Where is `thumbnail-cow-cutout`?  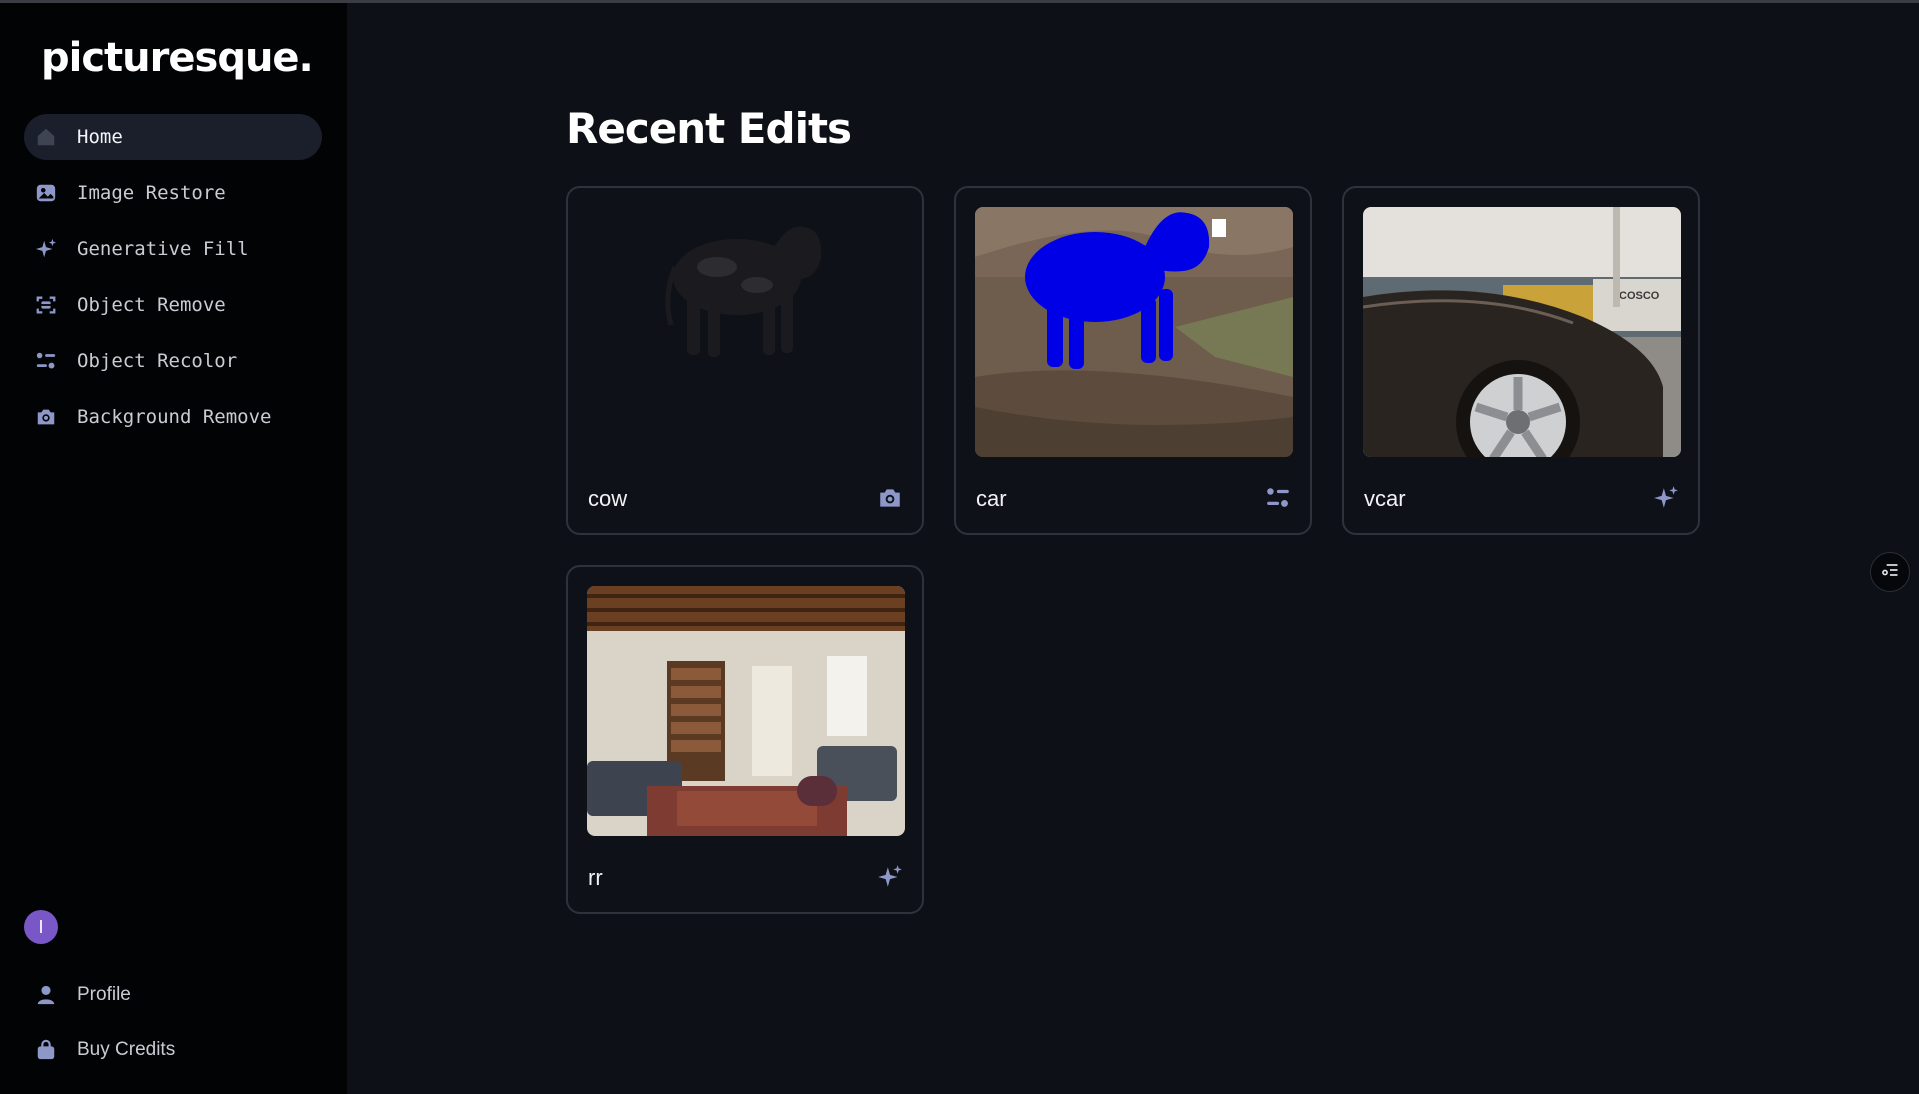
thumbnail-cow-cutout is located at coordinates (746, 332).